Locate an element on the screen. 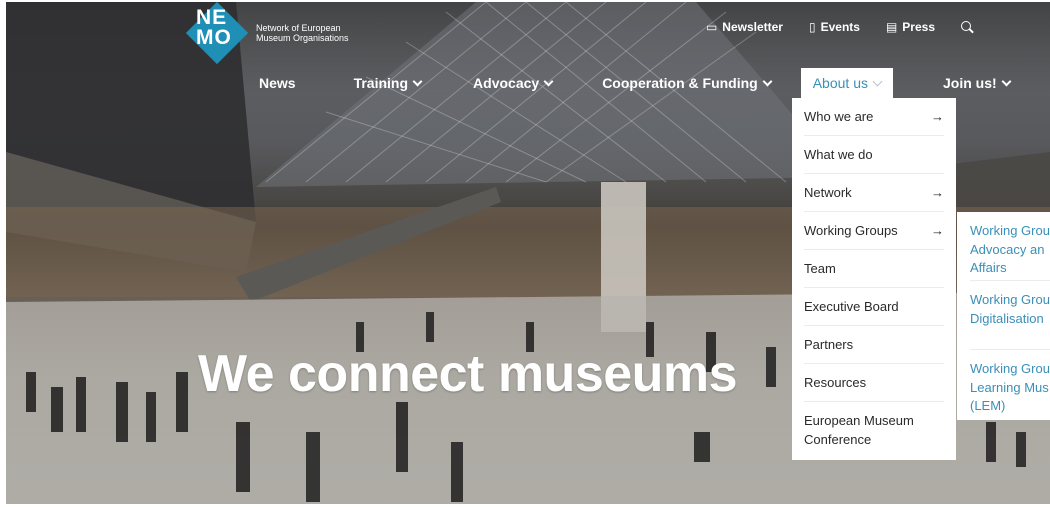  dropdown-item-working-groups: Working Groups → is located at coordinates (874, 231).